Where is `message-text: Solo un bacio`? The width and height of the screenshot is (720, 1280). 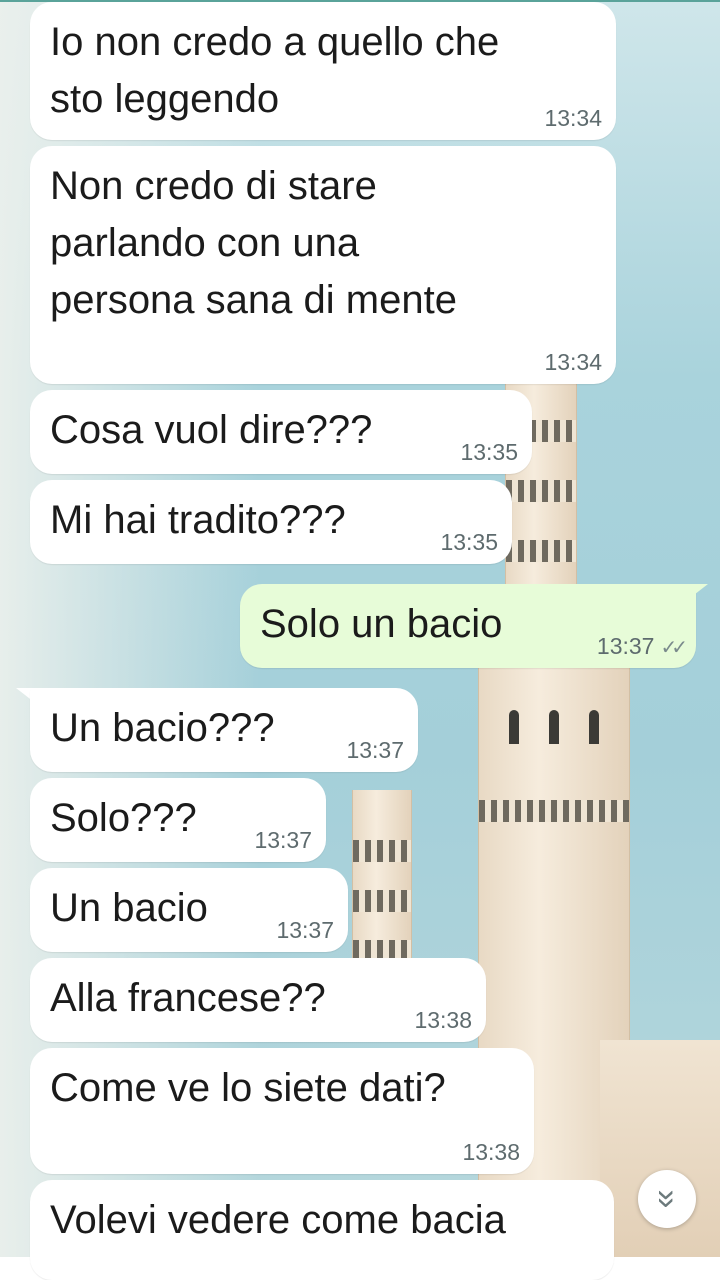 message-text: Solo un bacio is located at coordinates (381, 624).